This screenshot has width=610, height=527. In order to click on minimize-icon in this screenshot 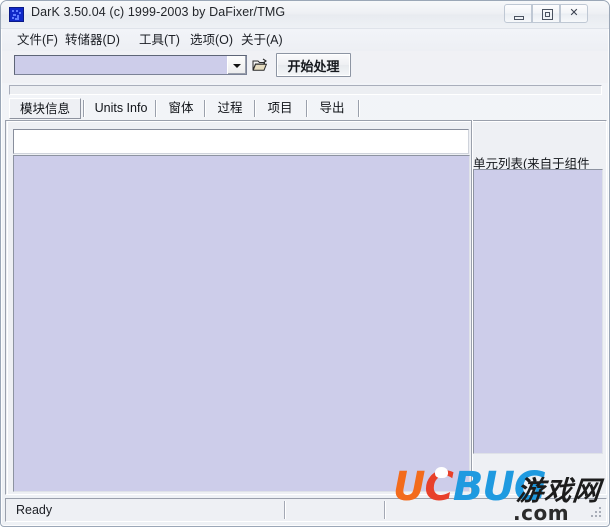, I will do `click(519, 18)`.